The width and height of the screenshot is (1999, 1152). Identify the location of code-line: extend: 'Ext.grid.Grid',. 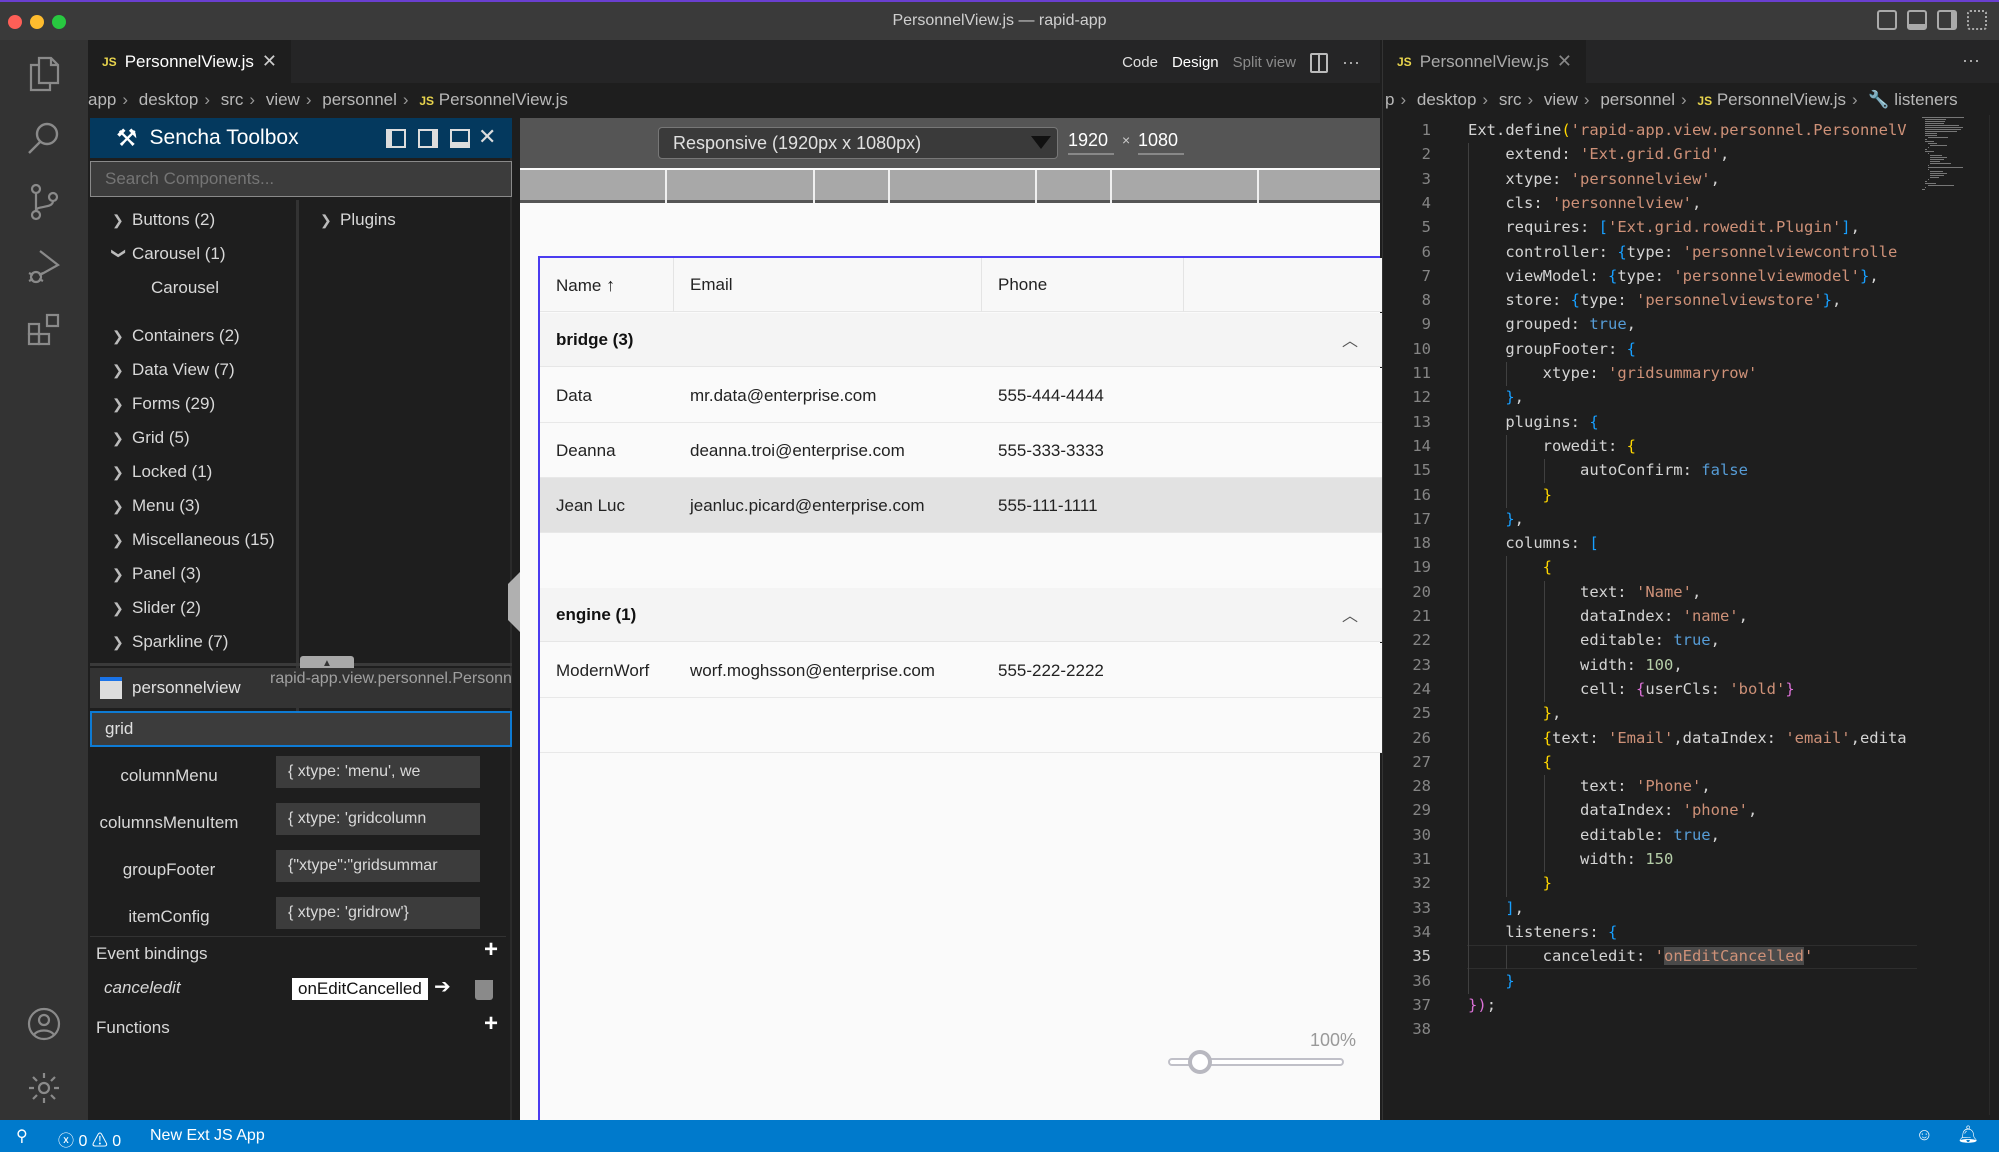
(1598, 154).